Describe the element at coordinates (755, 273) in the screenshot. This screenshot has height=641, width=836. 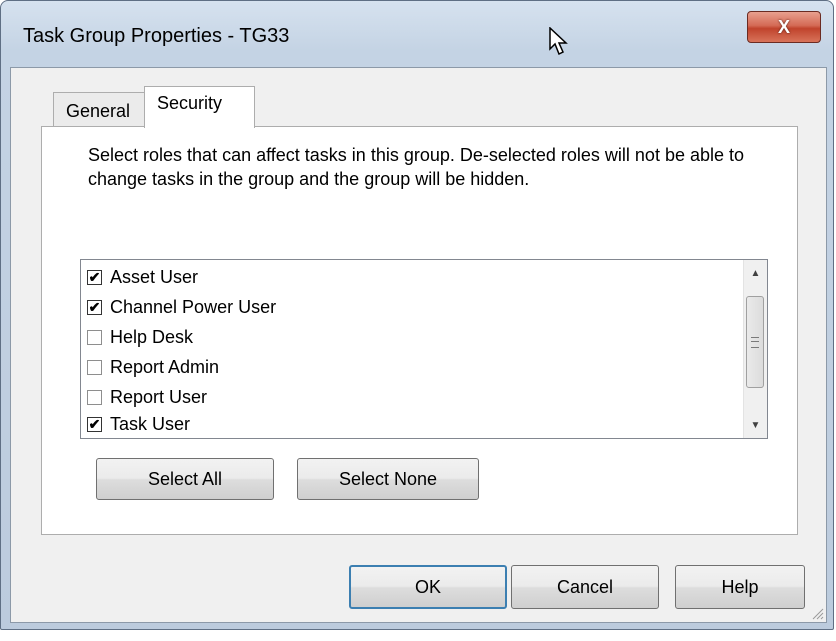
I see `scroll-up-arrow-icon: ▲` at that location.